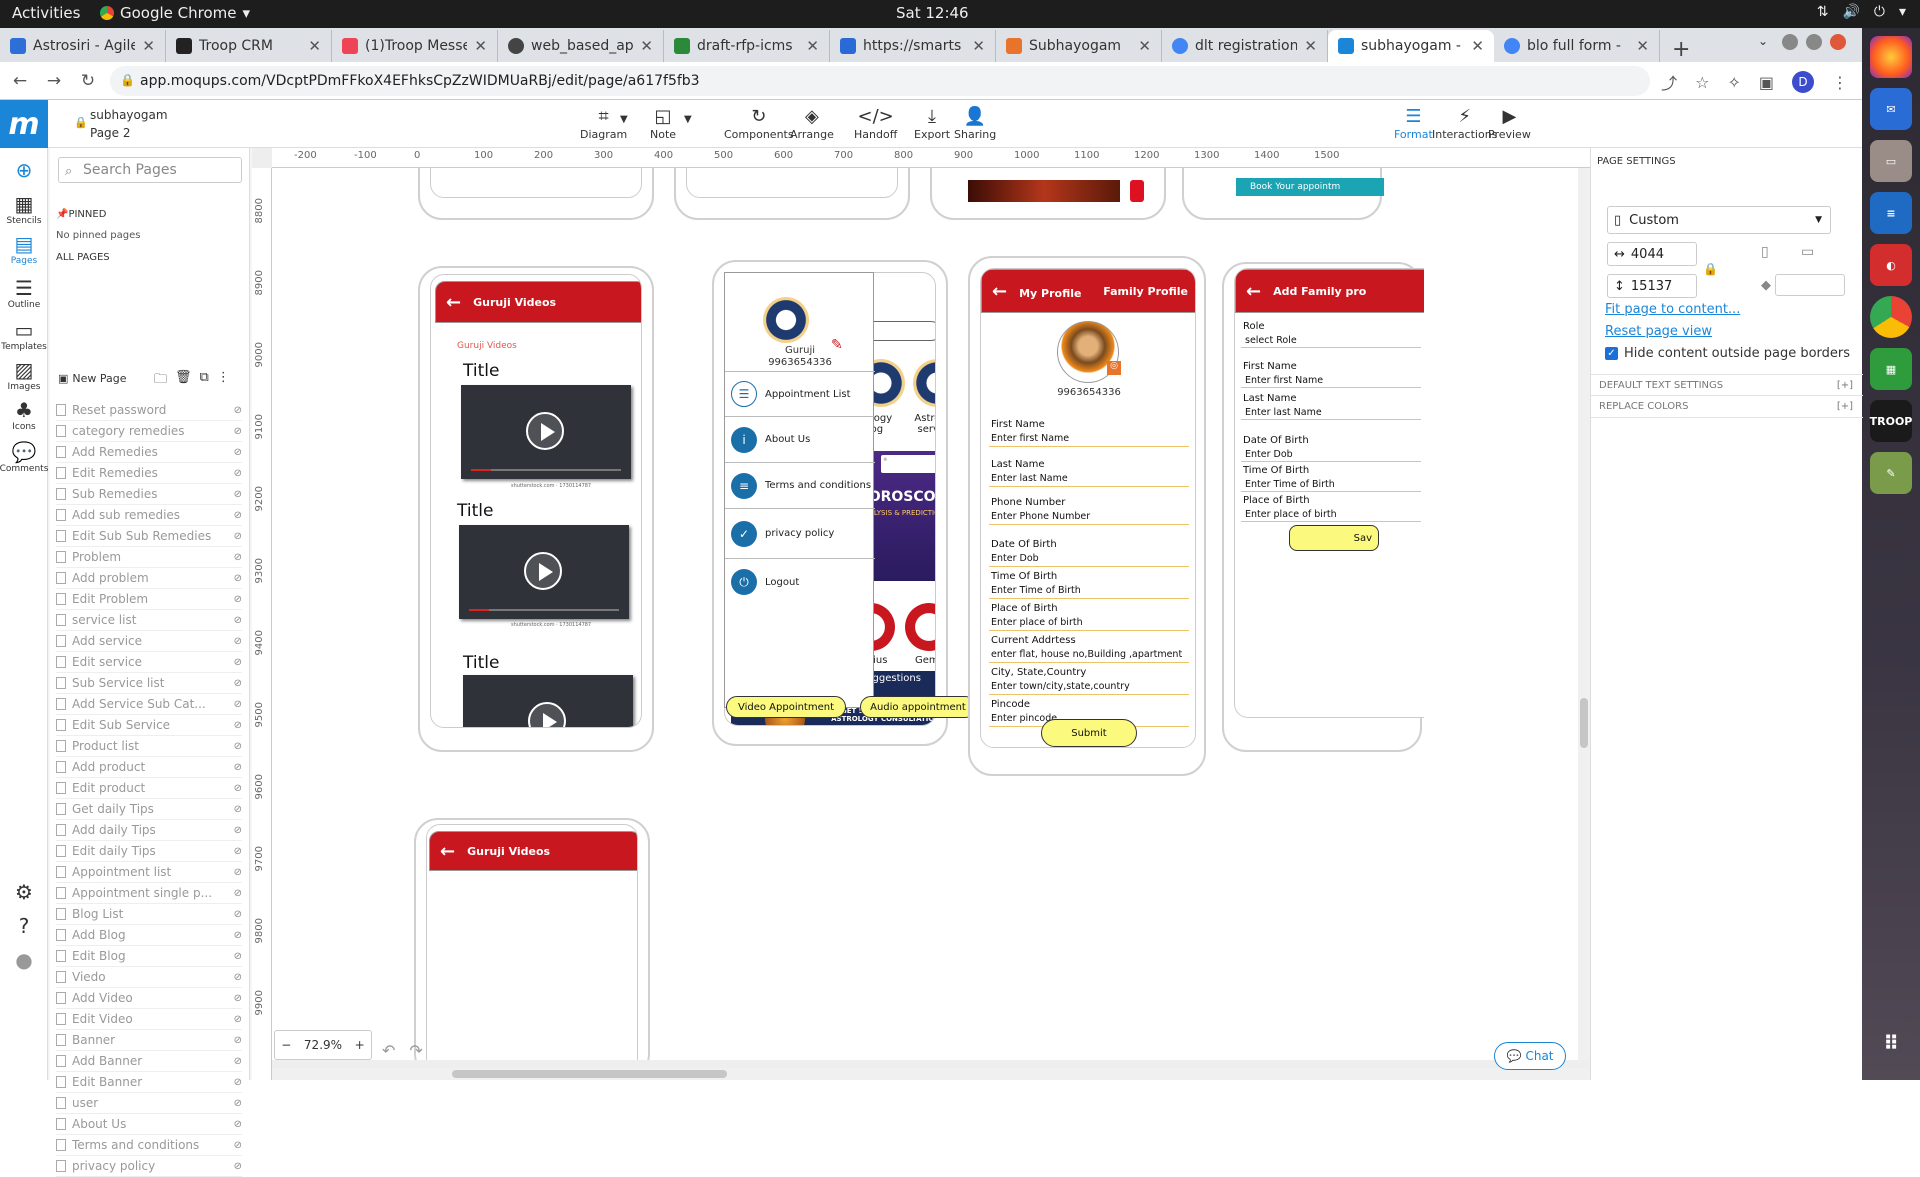 The image size is (1920, 1177). Describe the element at coordinates (149, 998) in the screenshot. I see `page-list-item: Add Video ⊘` at that location.